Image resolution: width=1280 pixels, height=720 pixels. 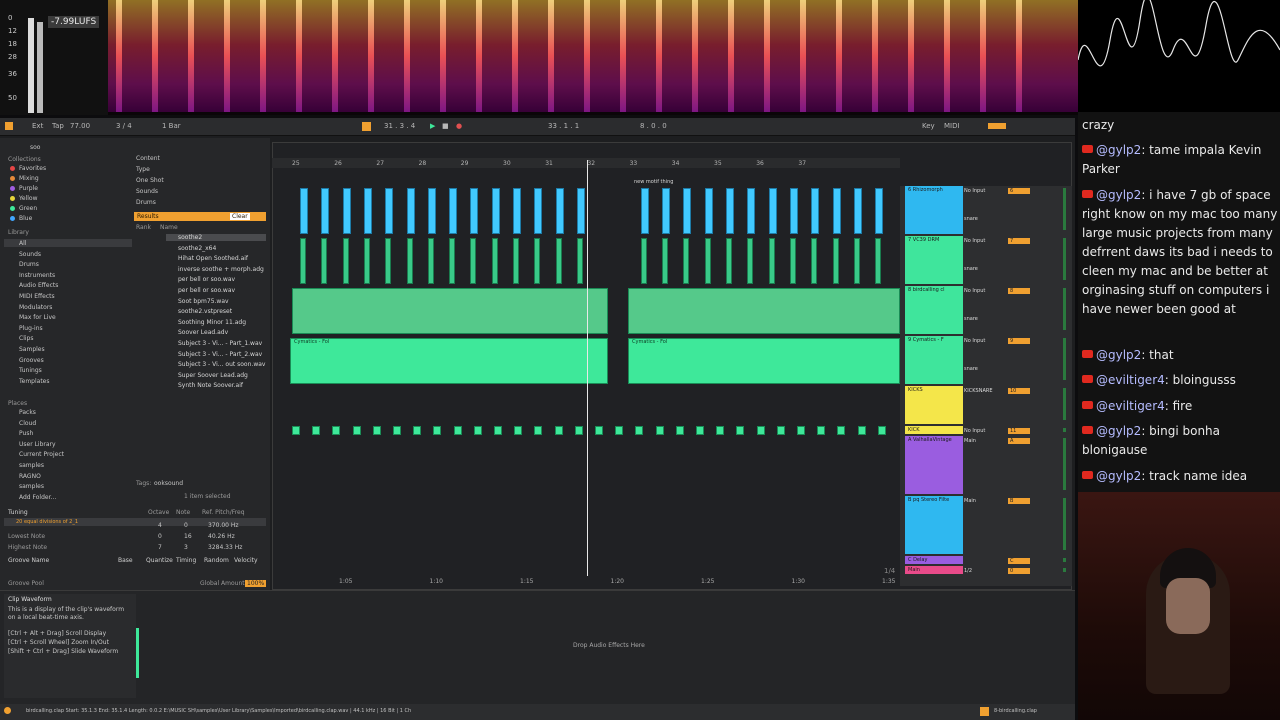 I want to click on clear-button: Clear, so click(x=240, y=216).